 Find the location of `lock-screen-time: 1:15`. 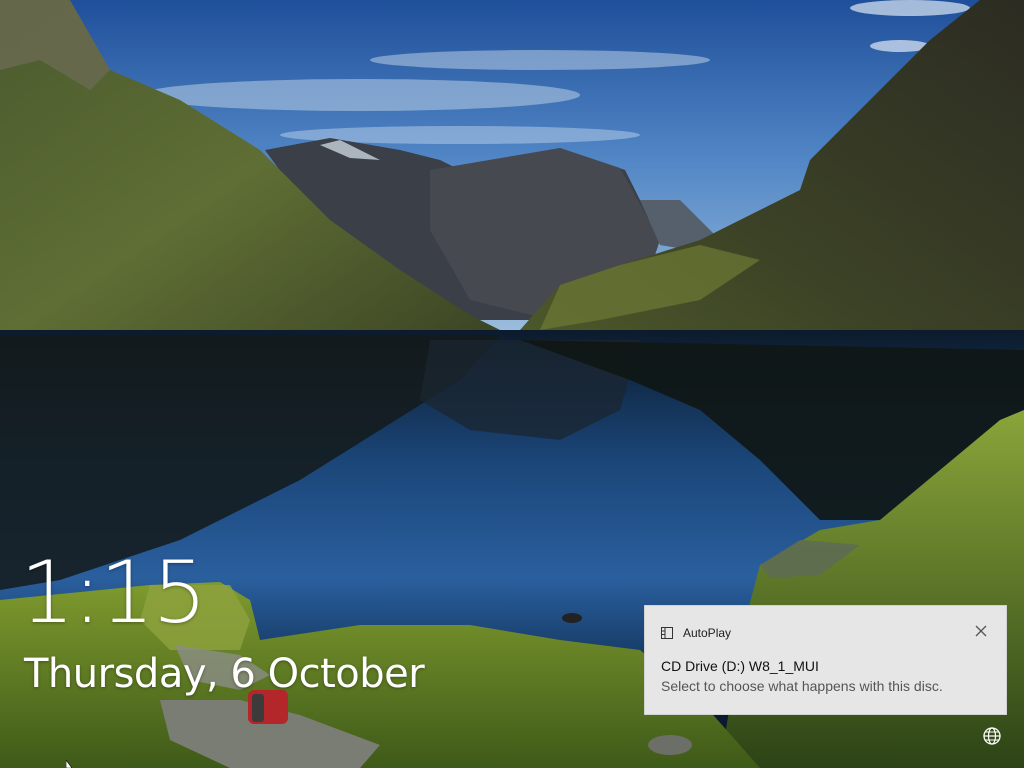

lock-screen-time: 1:15 is located at coordinates (113, 593).